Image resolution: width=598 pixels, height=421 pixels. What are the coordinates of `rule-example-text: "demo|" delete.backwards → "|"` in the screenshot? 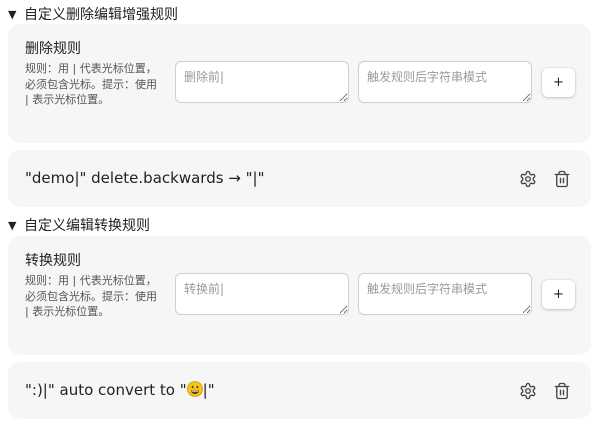 It's located at (145, 178).